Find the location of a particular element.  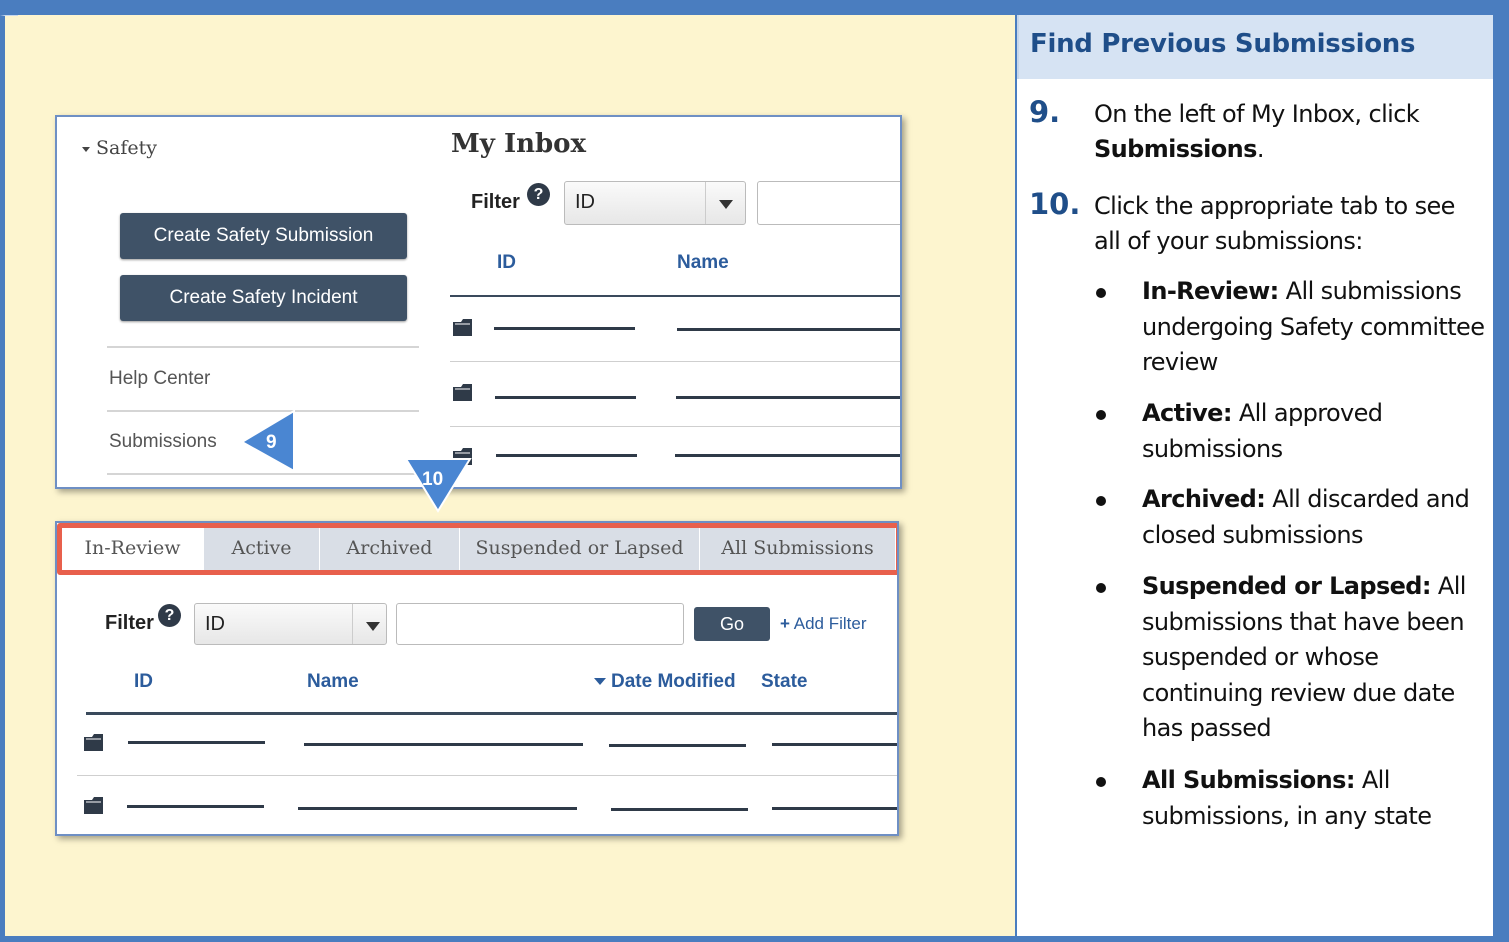

safety-section-toggle: Safety is located at coordinates (119, 148).